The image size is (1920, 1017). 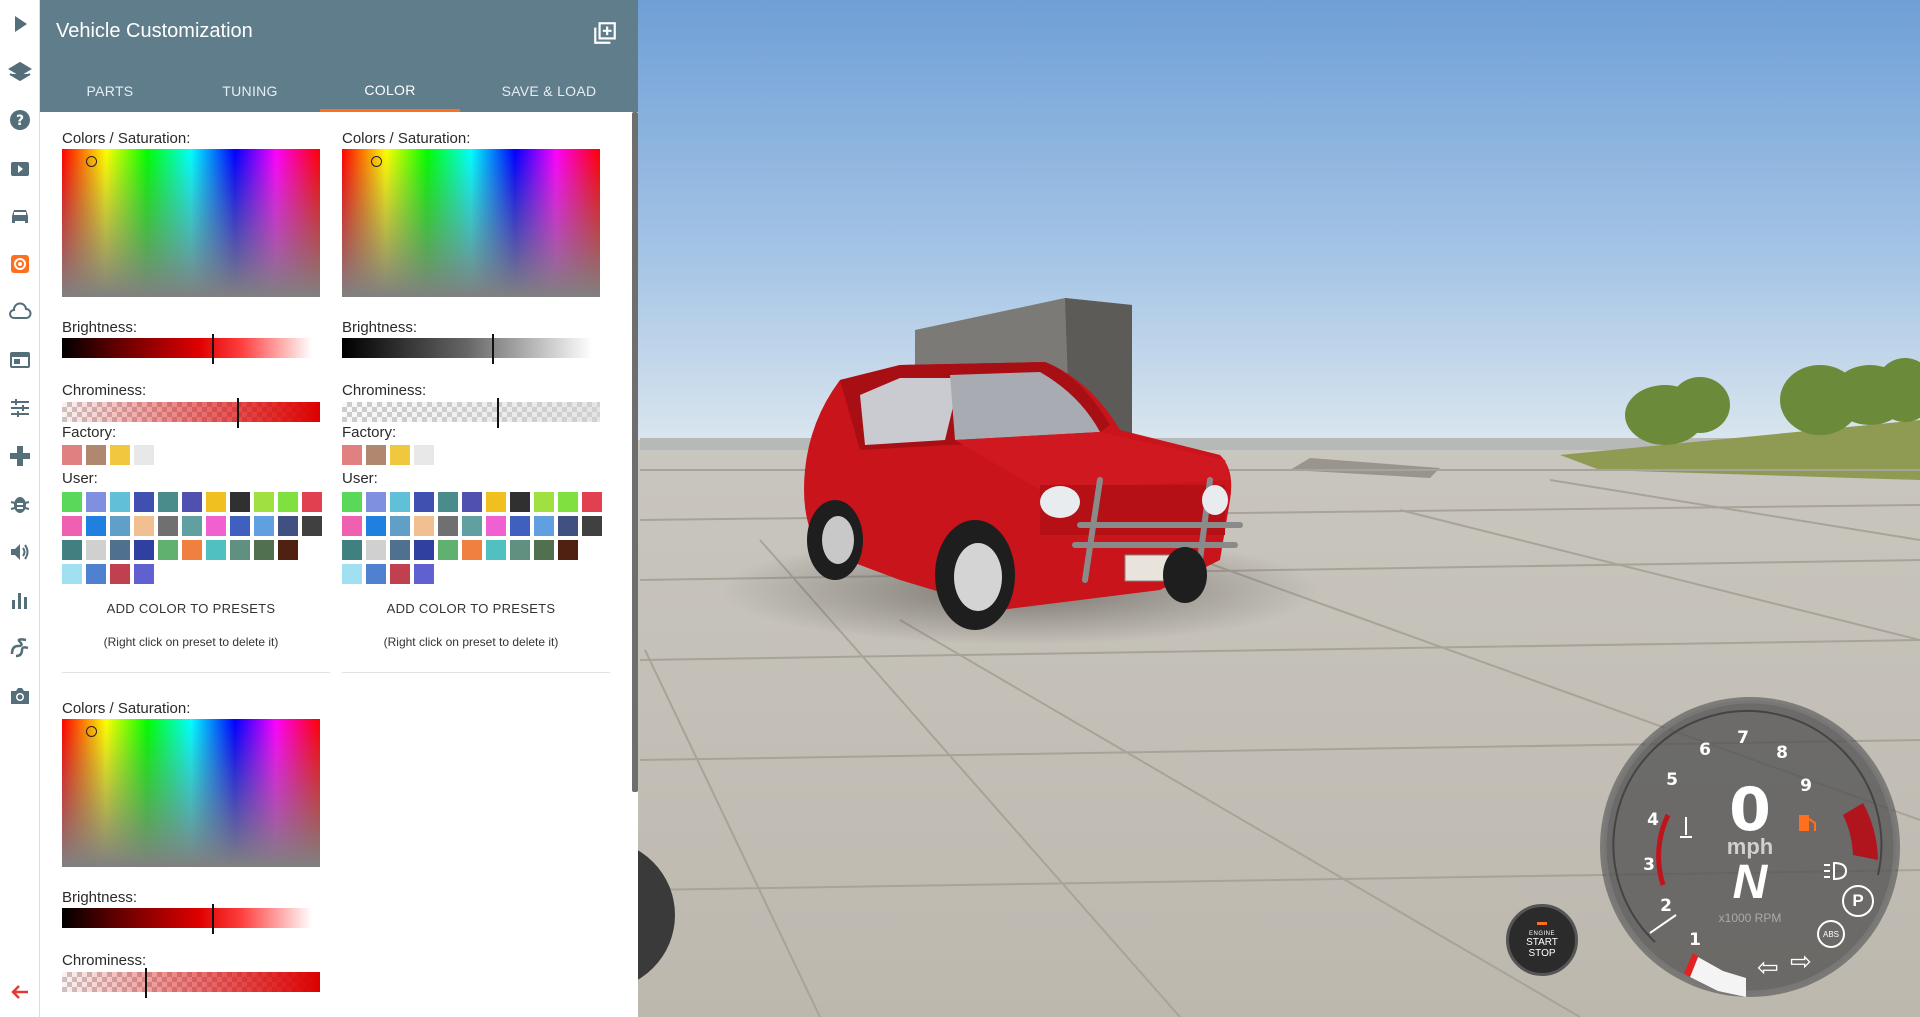 I want to click on tab-save-load: SAVE & LOAD, so click(x=549, y=91).